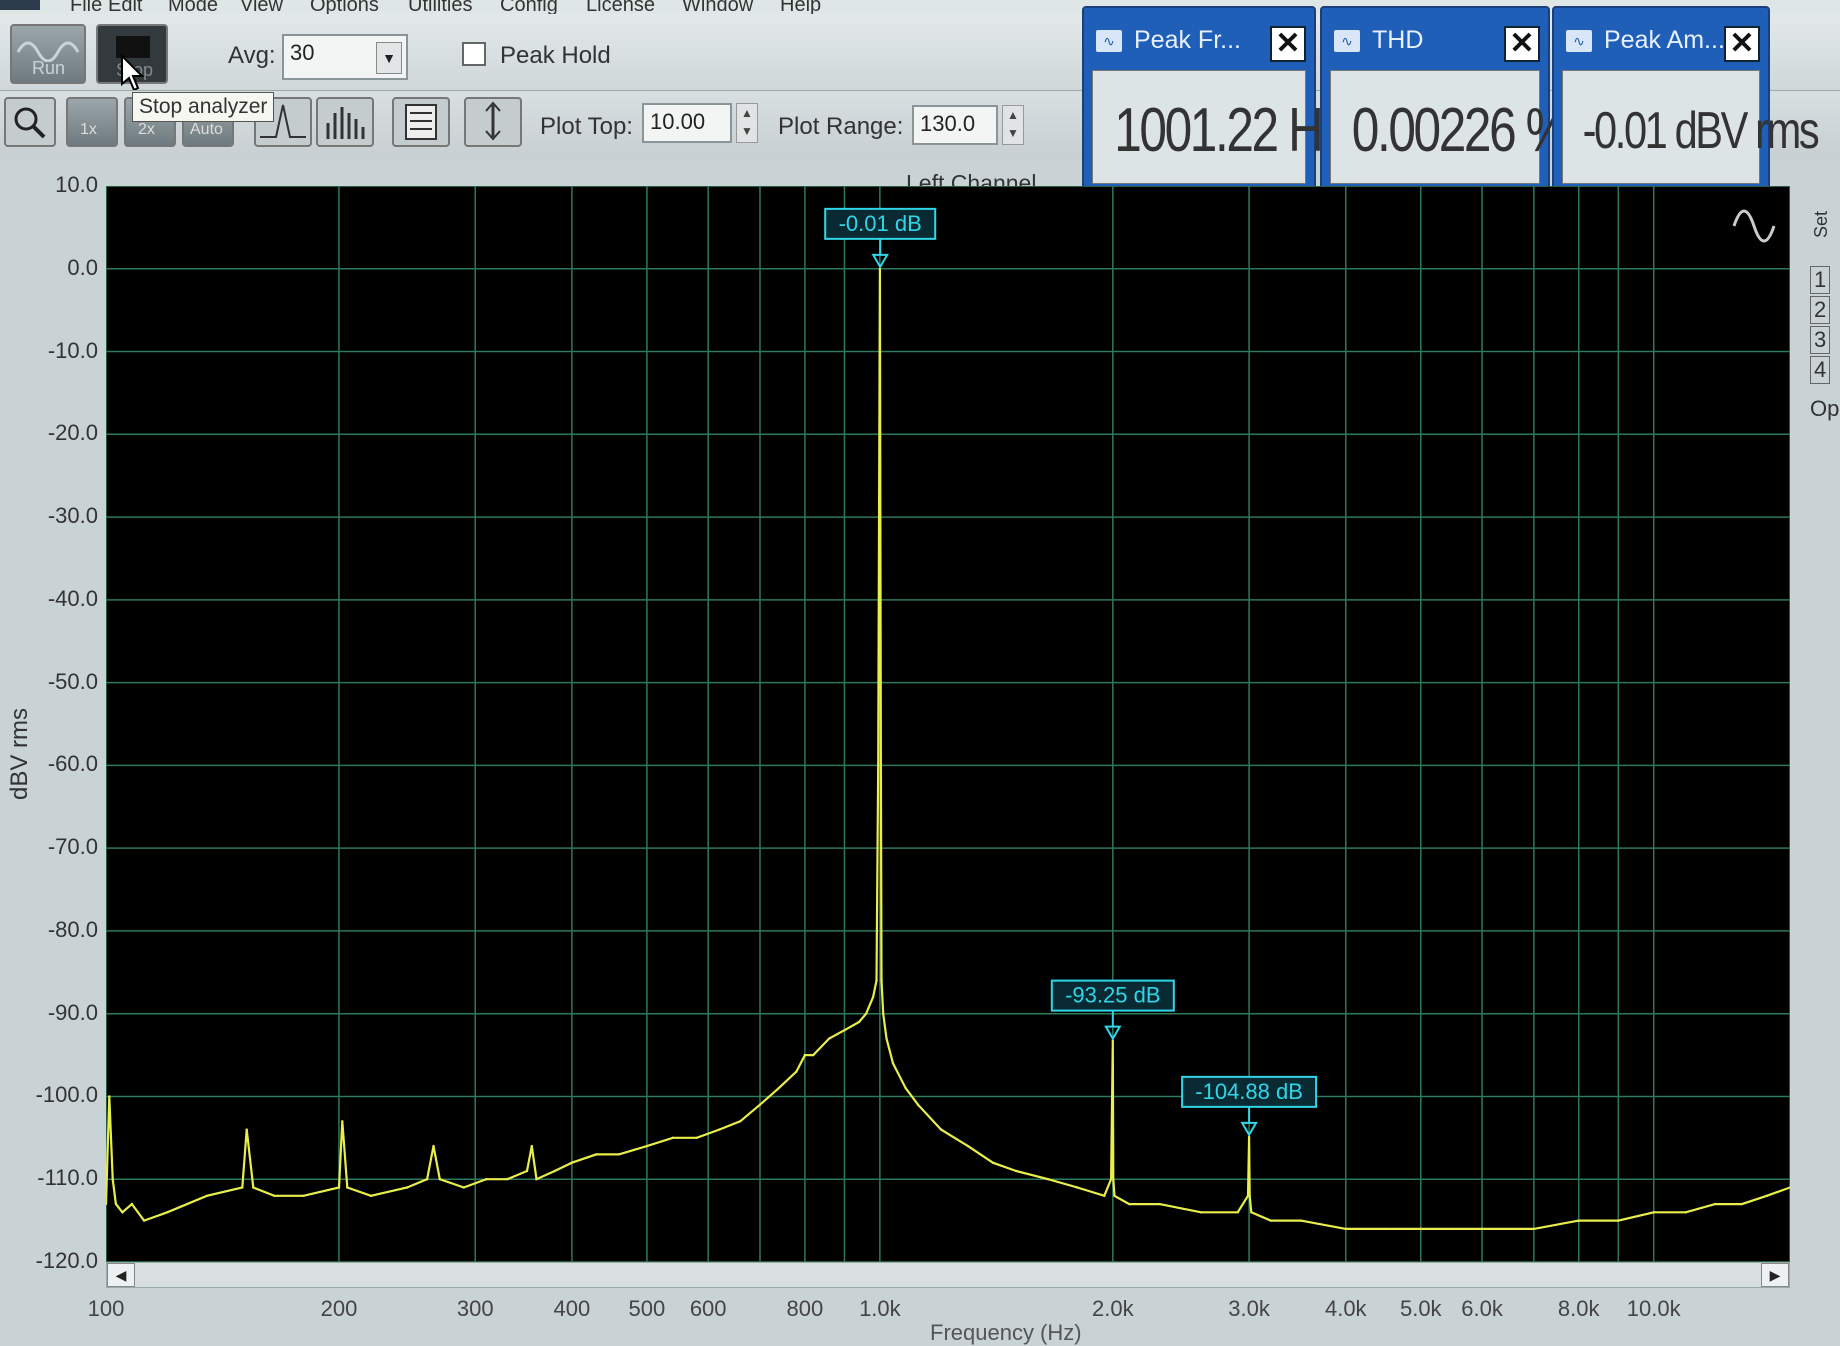  I want to click on avg-value: 30, so click(302, 52).